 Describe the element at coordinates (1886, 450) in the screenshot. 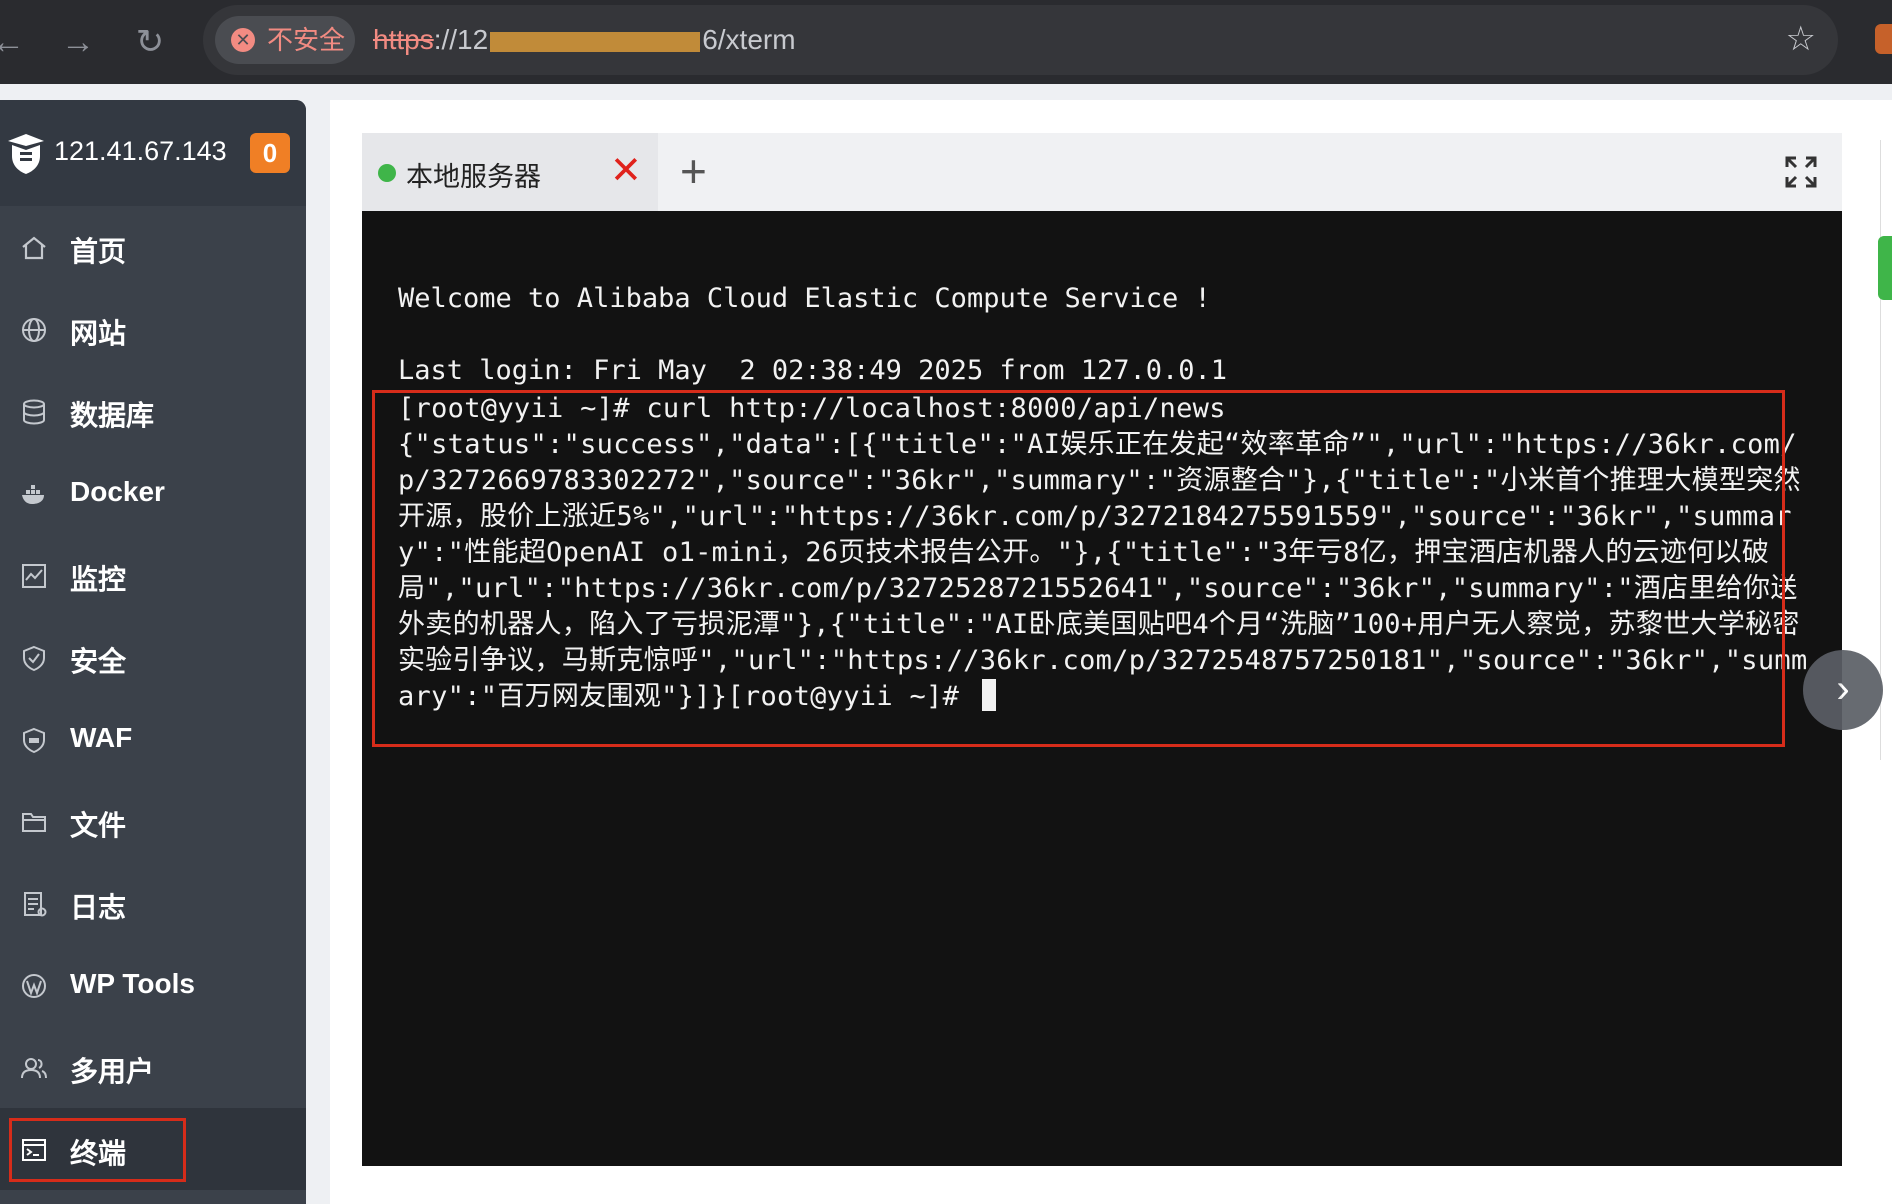

I see `right-panel-edge` at that location.